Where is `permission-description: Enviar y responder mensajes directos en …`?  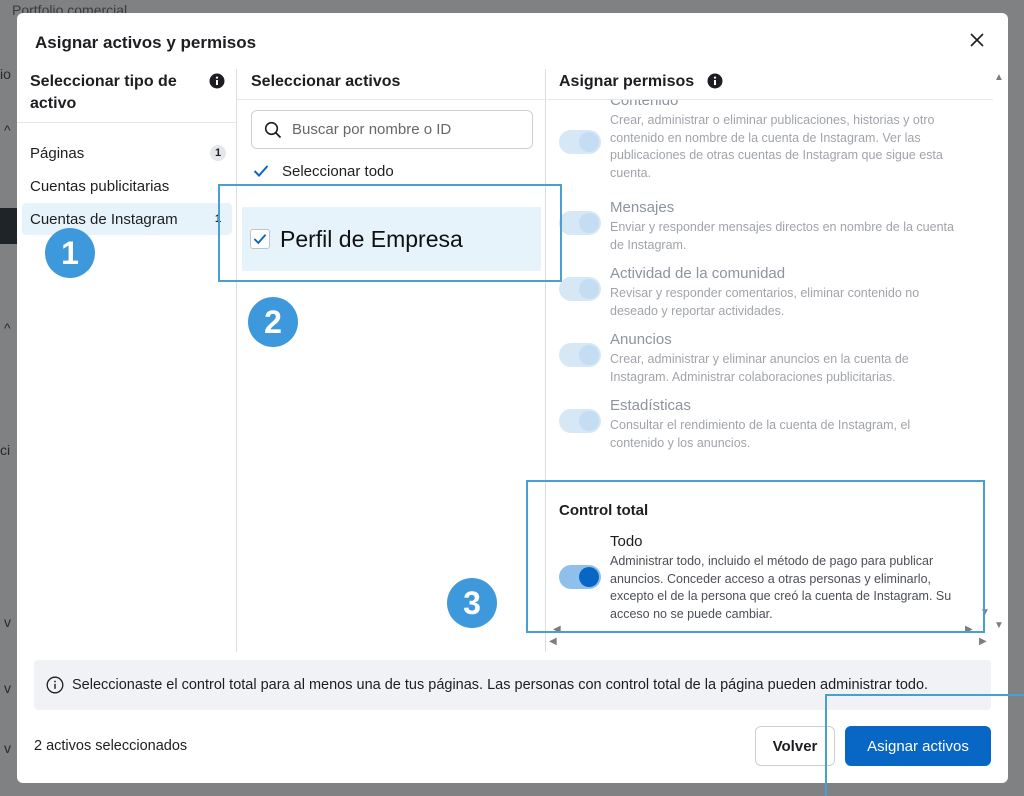
permission-description: Enviar y responder mensajes directos en … is located at coordinates (782, 236).